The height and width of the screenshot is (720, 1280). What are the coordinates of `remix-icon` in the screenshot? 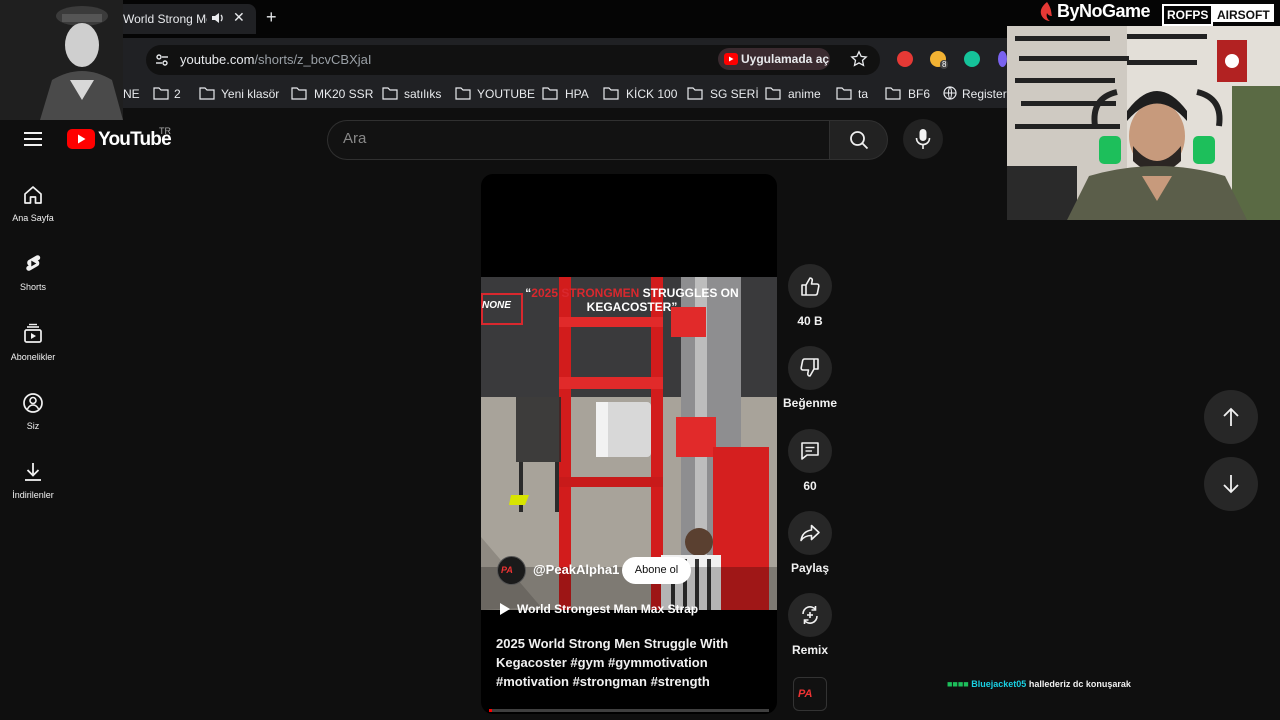 It's located at (810, 615).